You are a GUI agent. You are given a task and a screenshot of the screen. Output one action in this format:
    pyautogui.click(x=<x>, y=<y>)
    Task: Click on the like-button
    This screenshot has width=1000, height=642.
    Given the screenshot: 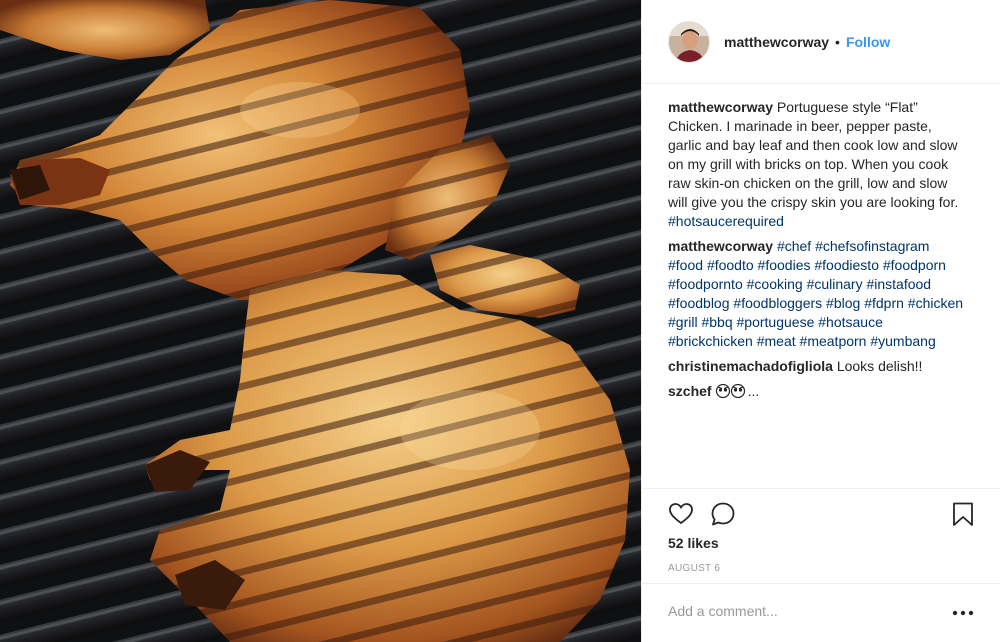 What is the action you would take?
    pyautogui.click(x=681, y=514)
    